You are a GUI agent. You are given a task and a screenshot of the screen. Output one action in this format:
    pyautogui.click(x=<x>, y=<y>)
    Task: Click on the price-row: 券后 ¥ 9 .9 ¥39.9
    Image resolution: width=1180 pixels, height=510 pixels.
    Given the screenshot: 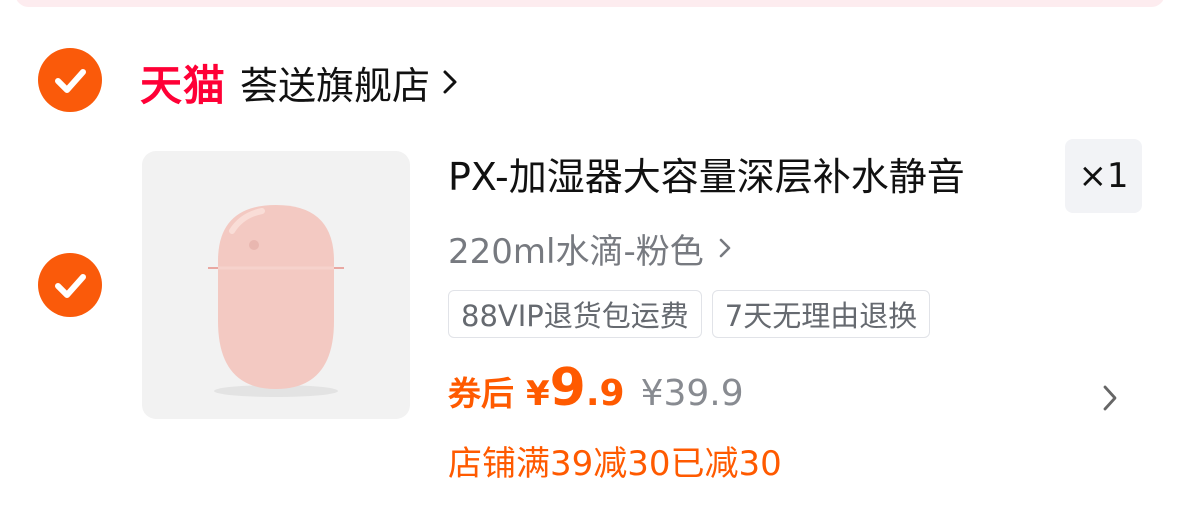 What is the action you would take?
    pyautogui.click(x=596, y=394)
    